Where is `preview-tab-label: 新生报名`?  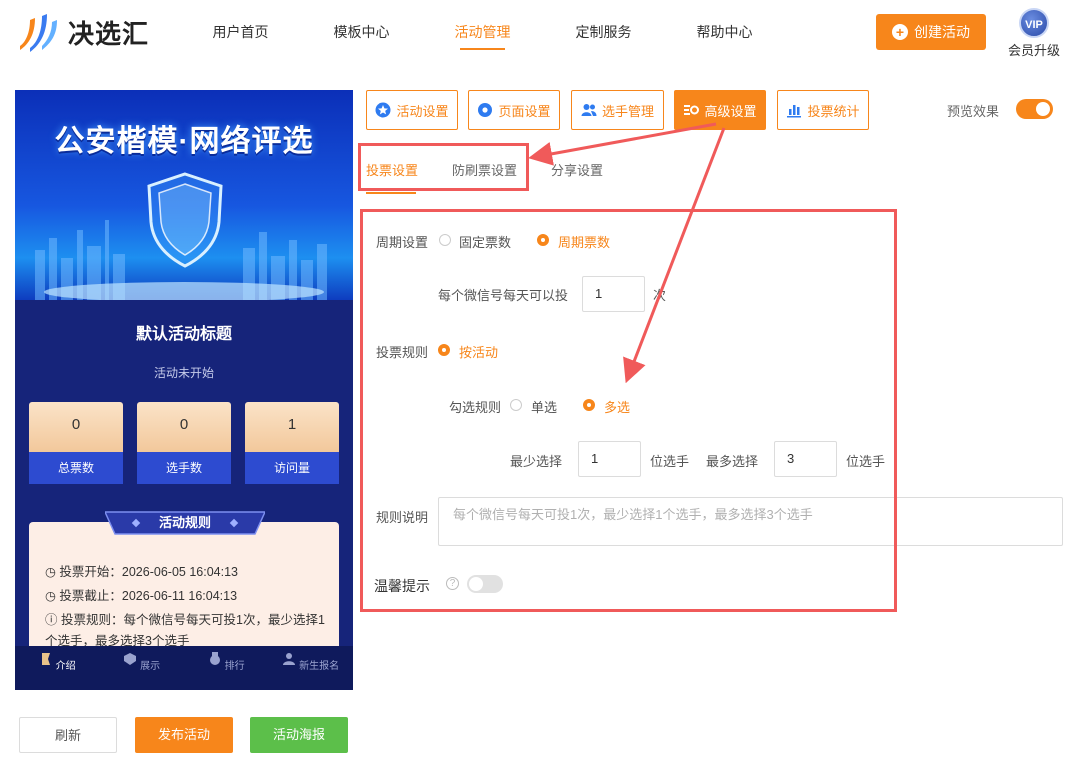 preview-tab-label: 新生报名 is located at coordinates (319, 666).